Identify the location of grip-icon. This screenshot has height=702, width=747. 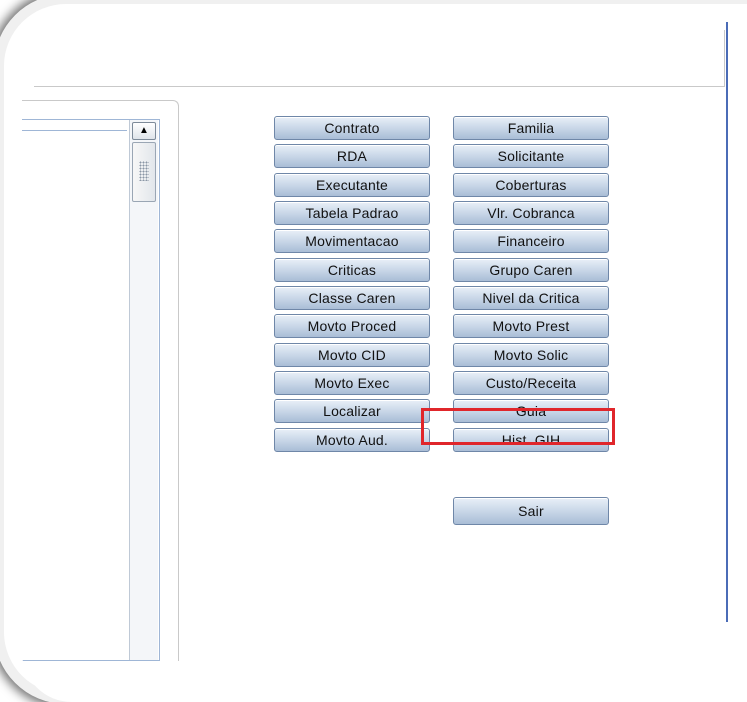
(144, 171).